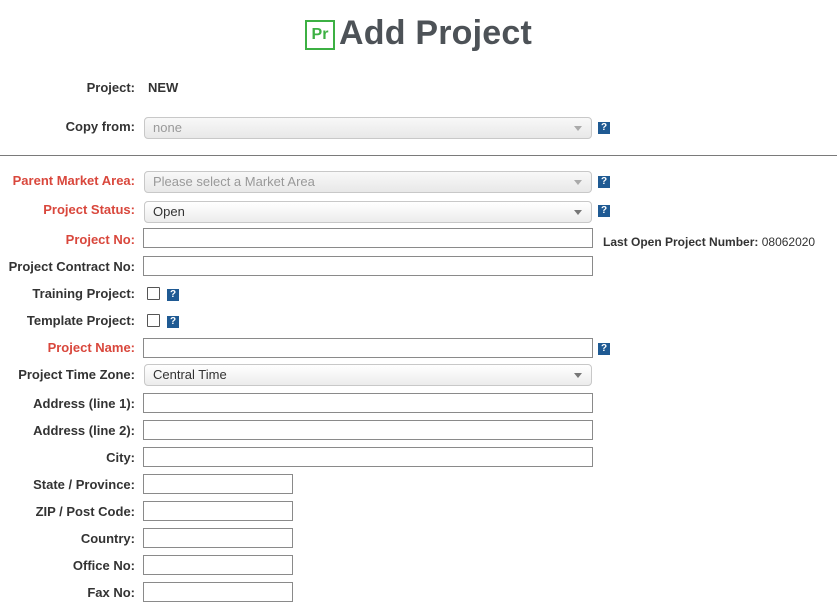 The height and width of the screenshot is (613, 837). What do you see at coordinates (368, 212) in the screenshot?
I see `project-status-select: Open` at bounding box center [368, 212].